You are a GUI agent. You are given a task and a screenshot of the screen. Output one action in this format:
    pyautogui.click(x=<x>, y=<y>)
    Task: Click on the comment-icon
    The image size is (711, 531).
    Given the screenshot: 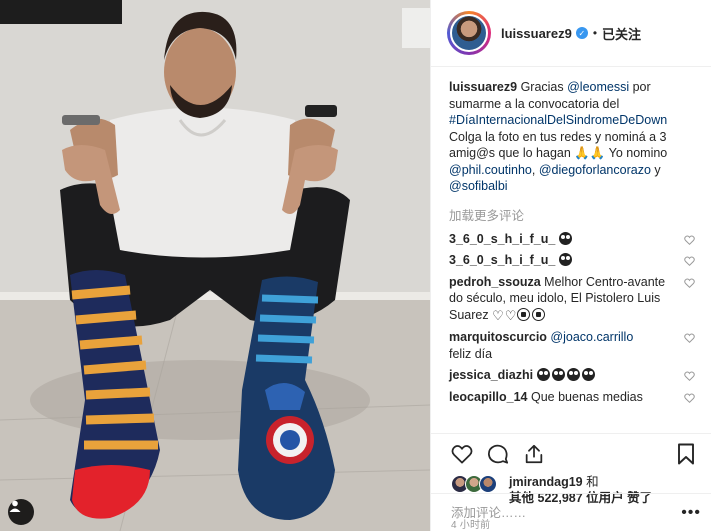 What is the action you would take?
    pyautogui.click(x=498, y=454)
    